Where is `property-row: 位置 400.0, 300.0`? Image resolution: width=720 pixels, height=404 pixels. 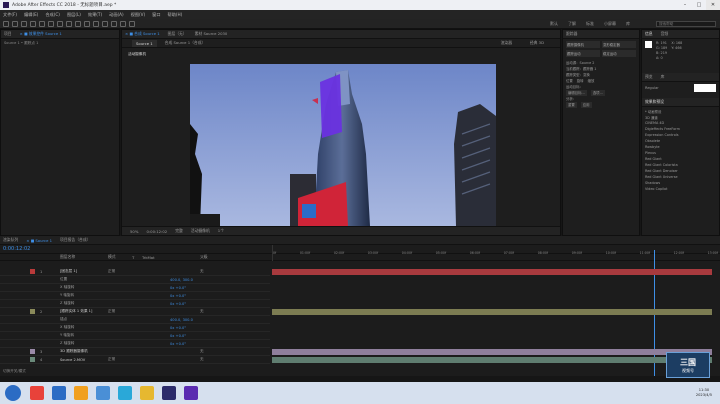
property-row: 位置 400.0, 300.0 is located at coordinates (135, 280).